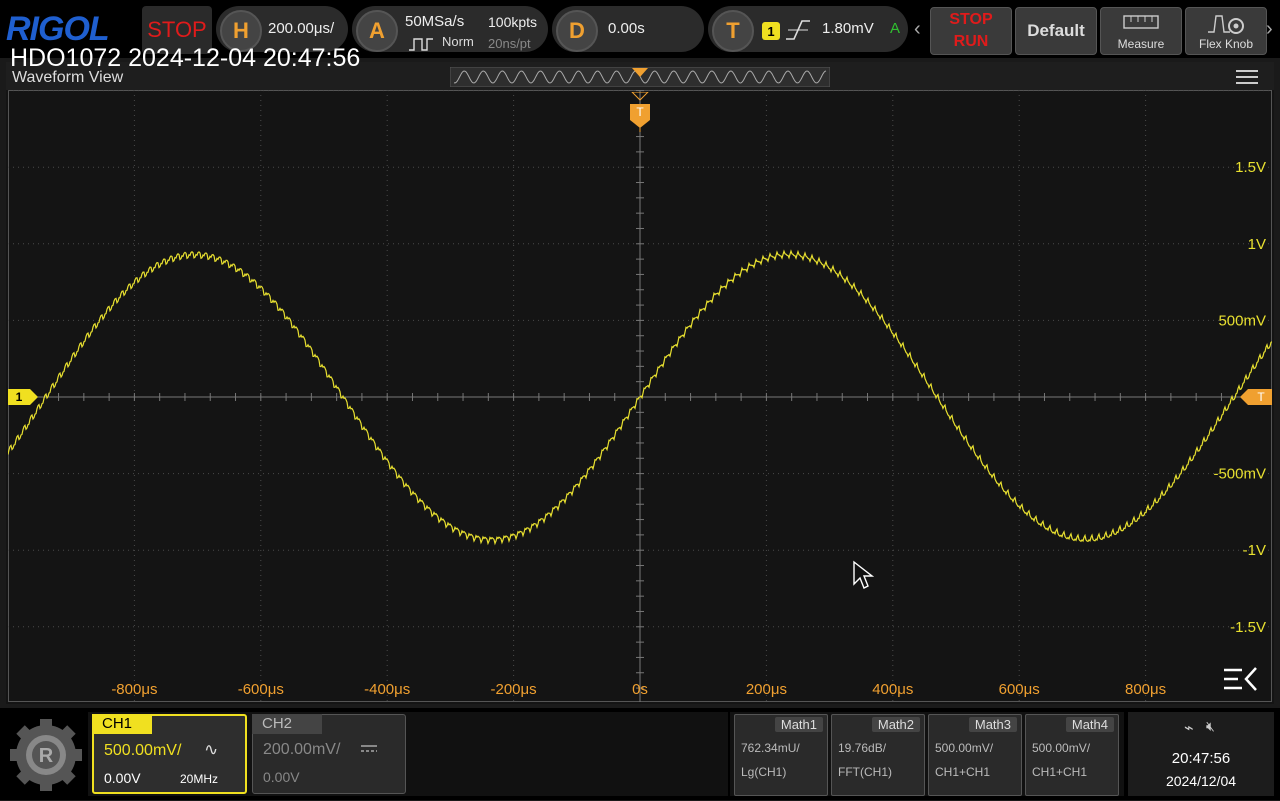 This screenshot has width=1280, height=801. I want to click on y-tick-label: 1V, so click(1257, 244).